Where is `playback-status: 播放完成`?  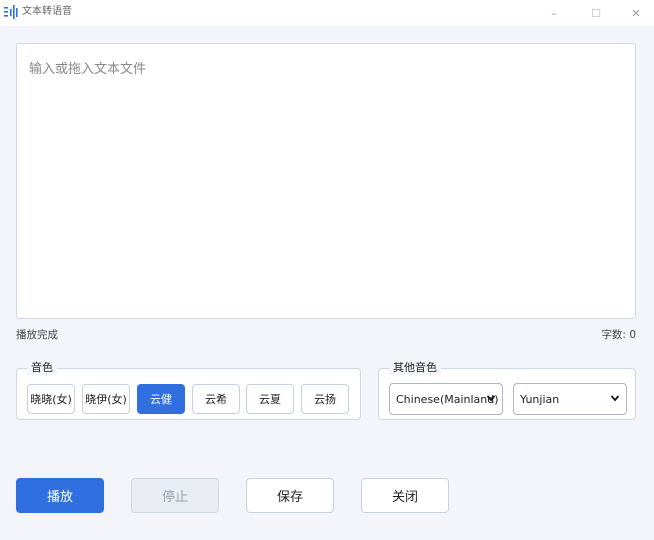 playback-status: 播放完成 is located at coordinates (37, 335).